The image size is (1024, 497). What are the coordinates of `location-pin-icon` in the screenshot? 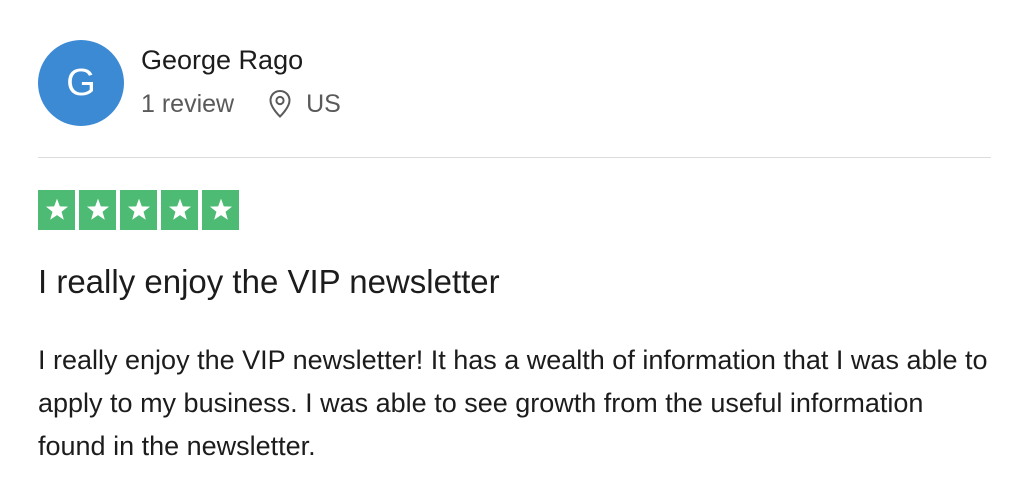 It's located at (280, 104).